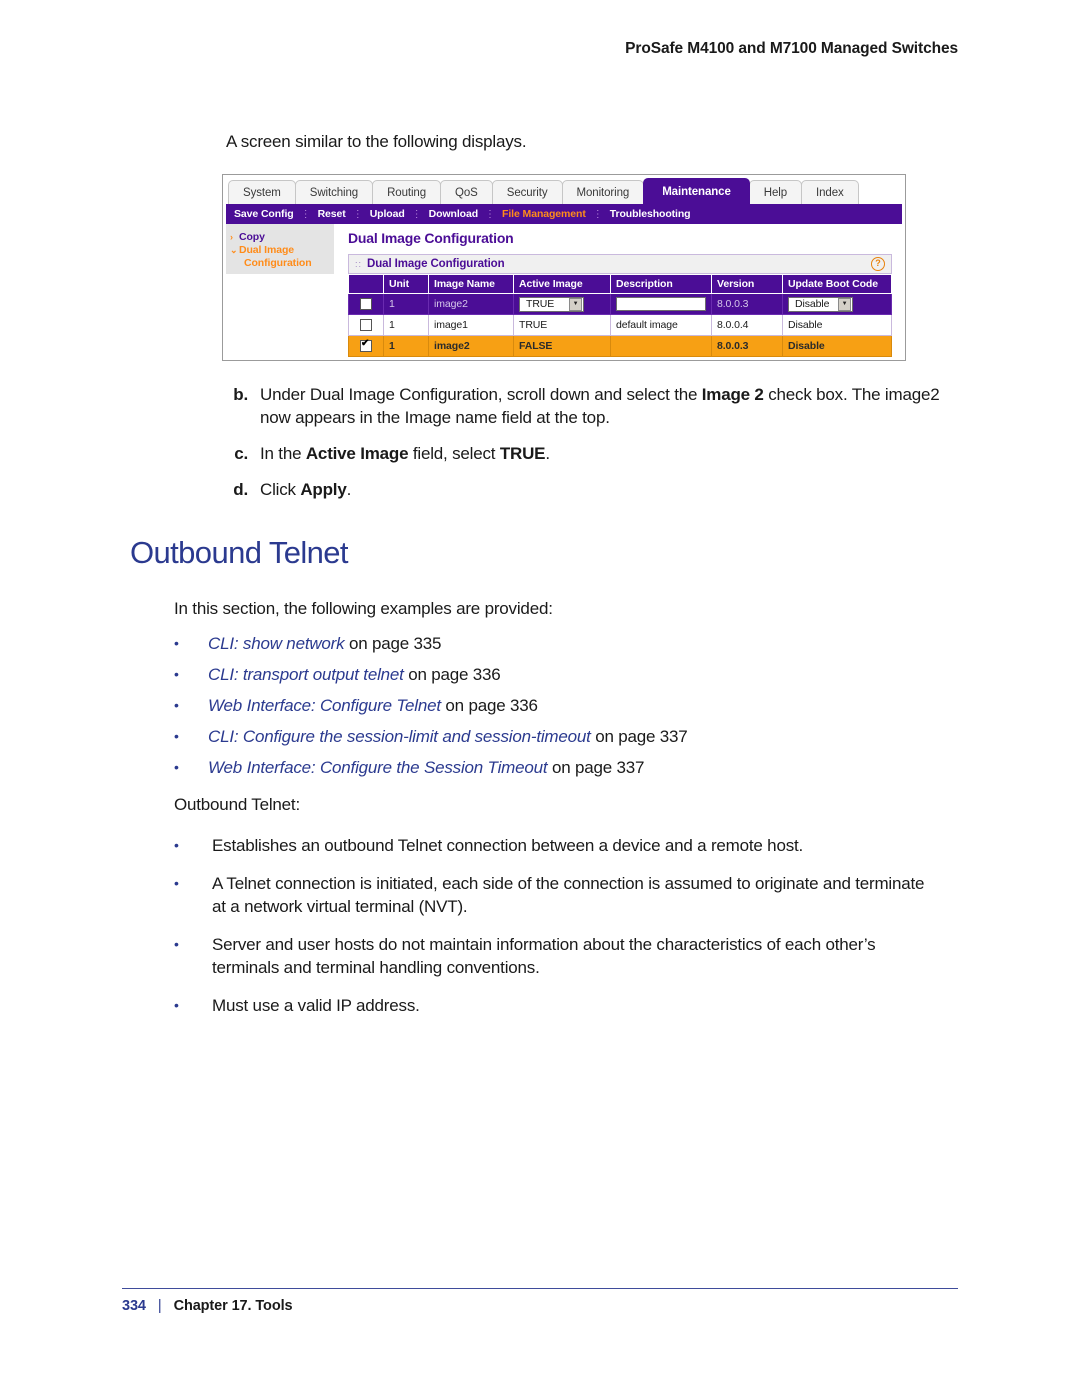 The width and height of the screenshot is (1080, 1397). Describe the element at coordinates (837, 346) in the screenshot. I see `cell-update-boot-code: Disable` at that location.